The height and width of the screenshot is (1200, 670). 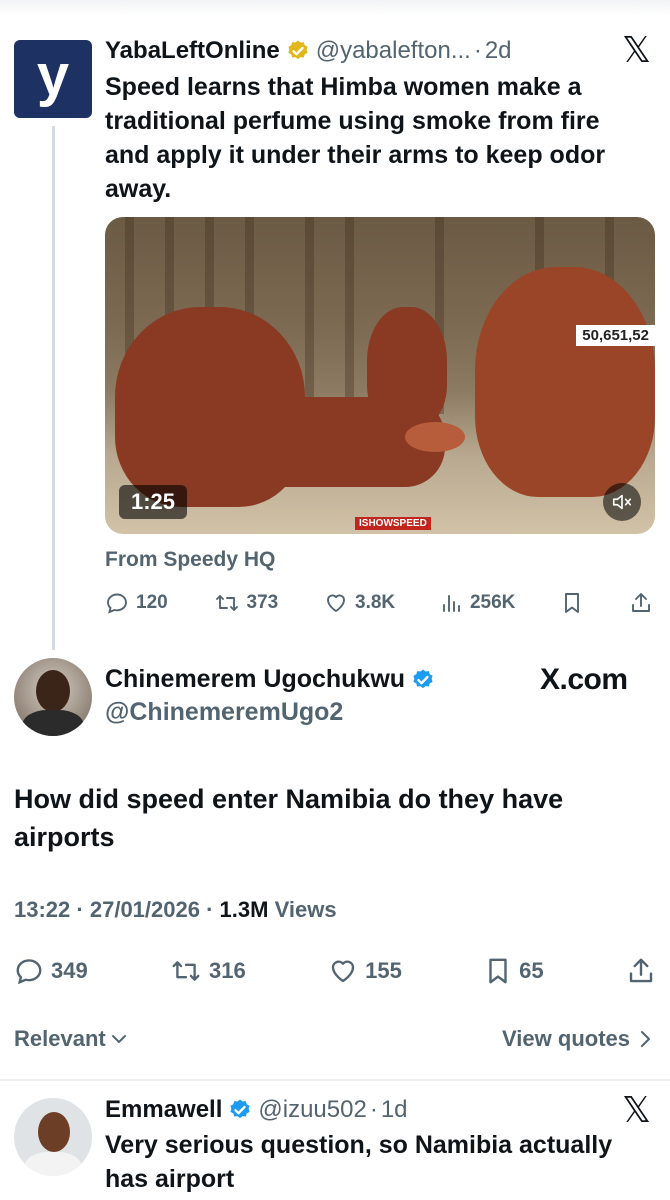 I want to click on reply-display-name: Emmawell, so click(x=163, y=1110).